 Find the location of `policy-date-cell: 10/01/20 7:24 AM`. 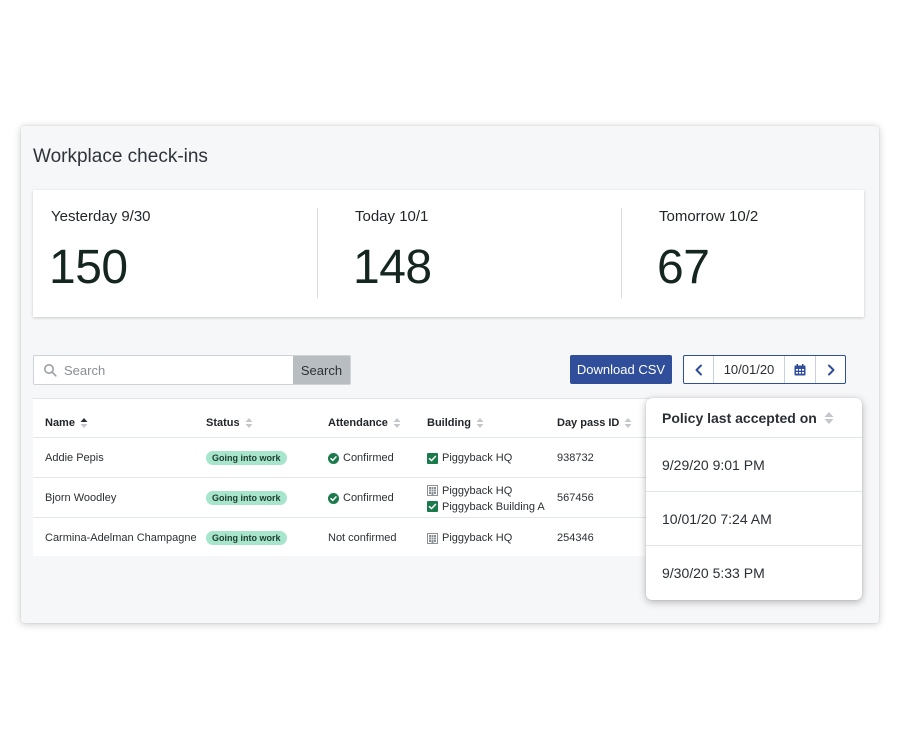

policy-date-cell: 10/01/20 7:24 AM is located at coordinates (754, 519).